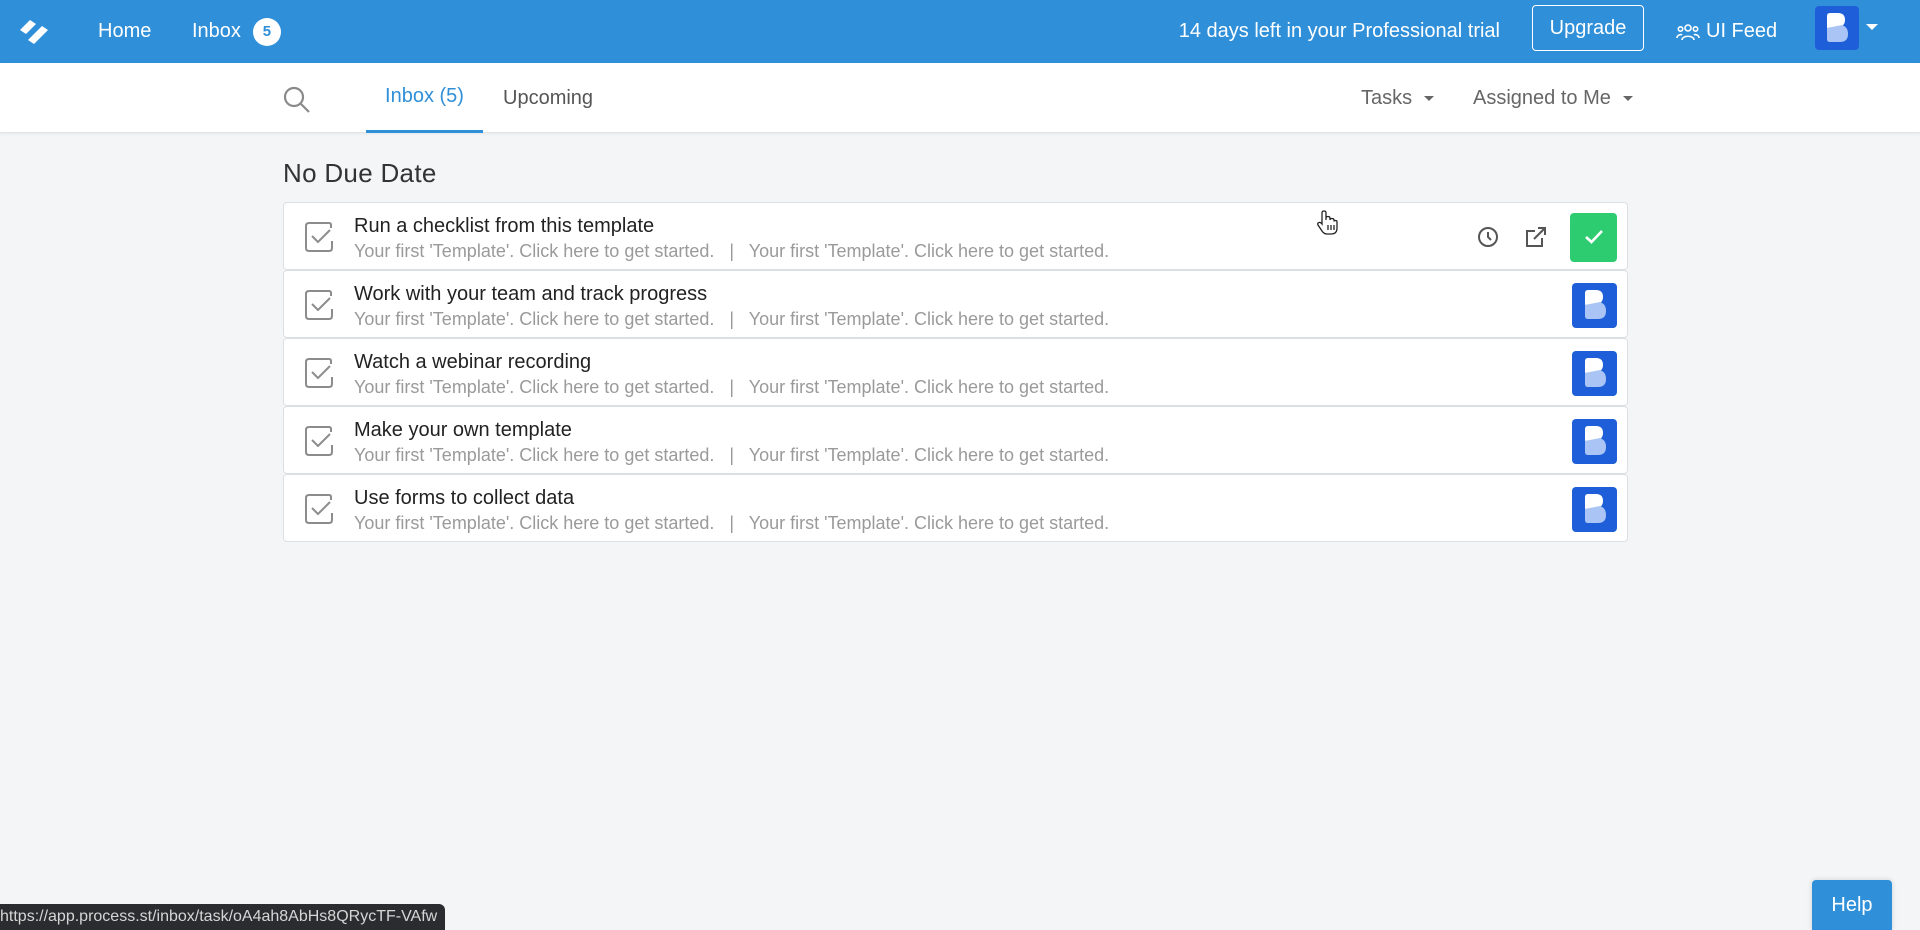 The width and height of the screenshot is (1920, 930). I want to click on ui-feed-label: UI Feed, so click(1742, 31).